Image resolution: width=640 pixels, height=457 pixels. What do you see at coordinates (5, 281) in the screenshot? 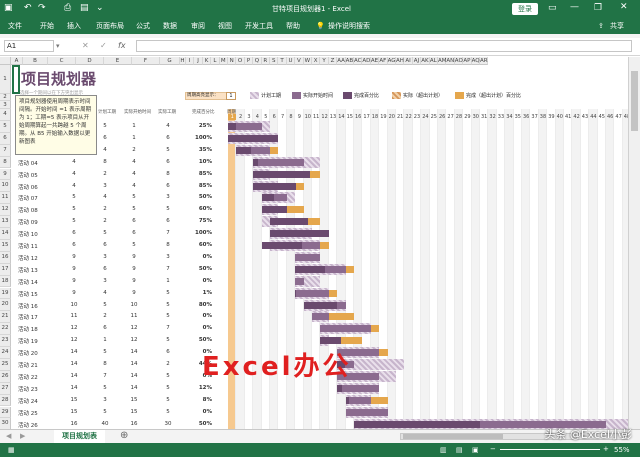
I see `row-header-18: 18` at bounding box center [5, 281].